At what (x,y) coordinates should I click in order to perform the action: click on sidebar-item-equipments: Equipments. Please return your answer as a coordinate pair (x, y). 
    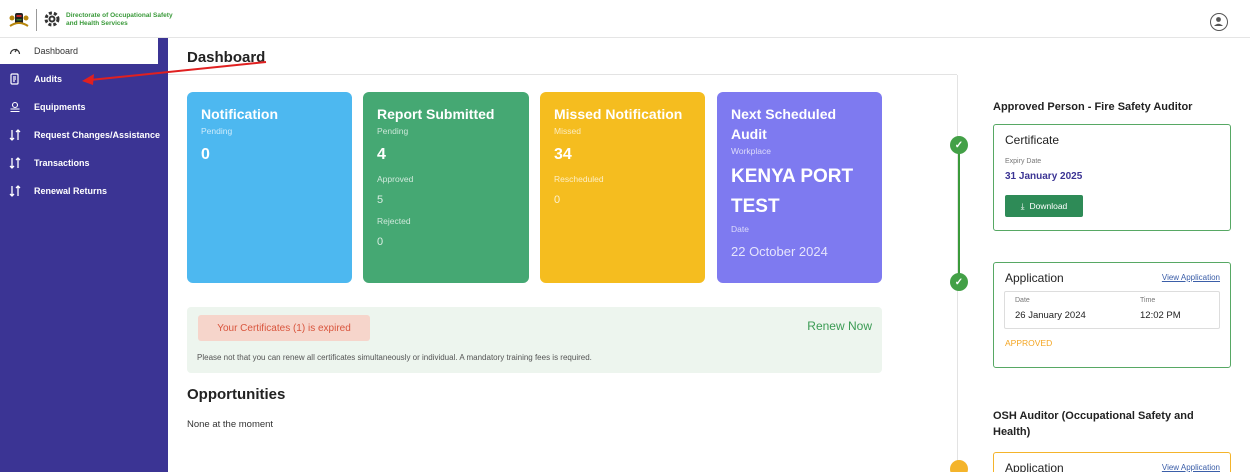
    Looking at the image, I should click on (84, 107).